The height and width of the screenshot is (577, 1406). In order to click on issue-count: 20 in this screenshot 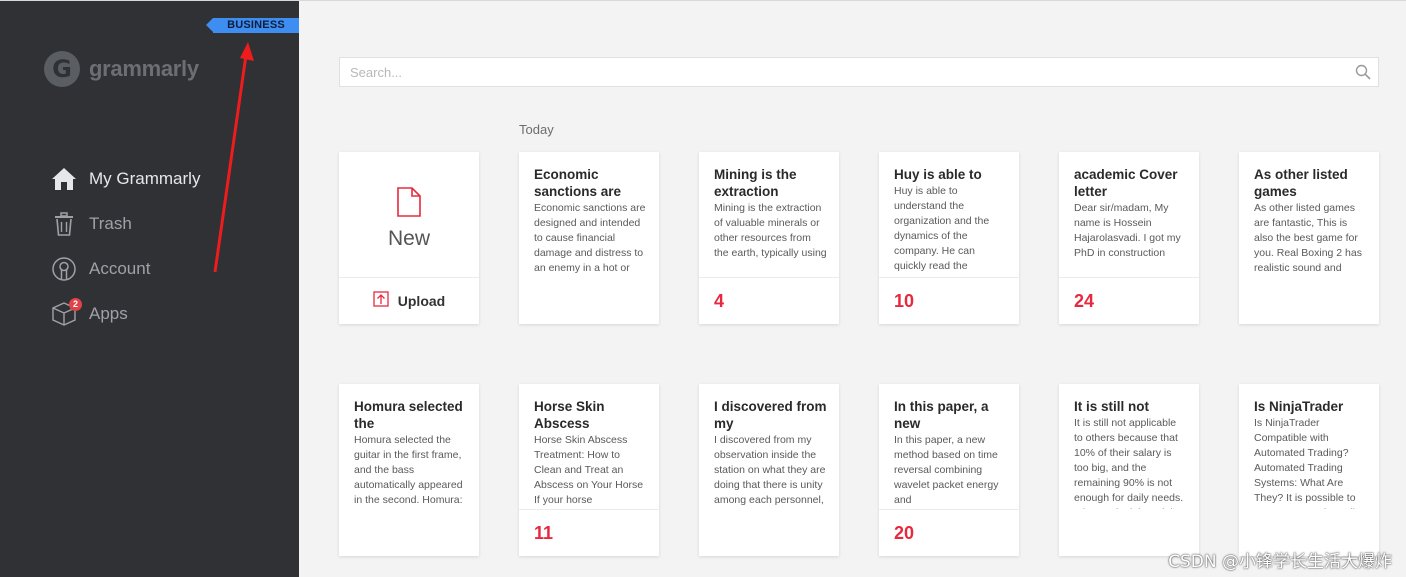, I will do `click(904, 532)`.